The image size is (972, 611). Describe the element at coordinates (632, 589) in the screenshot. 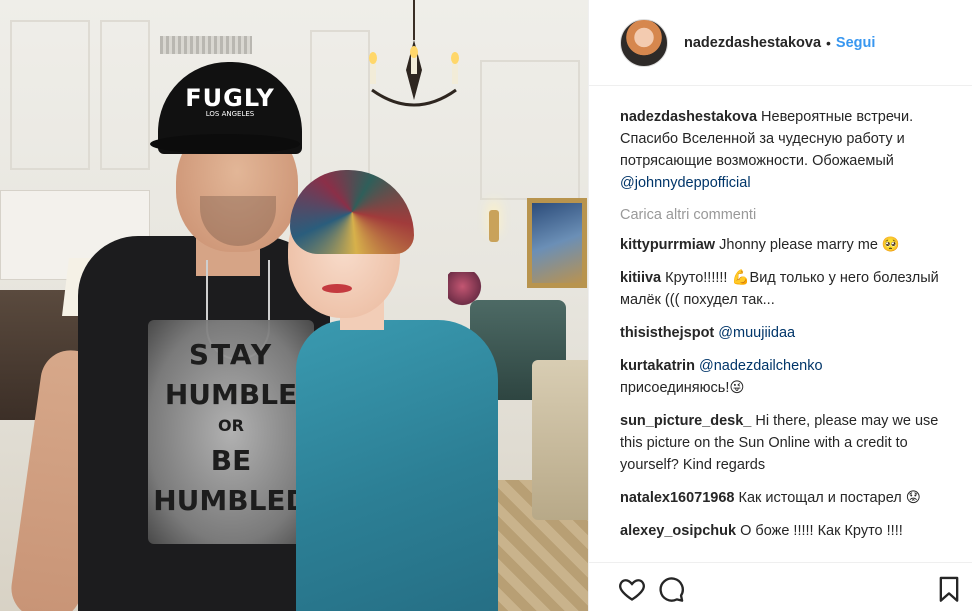

I see `heart-icon` at that location.